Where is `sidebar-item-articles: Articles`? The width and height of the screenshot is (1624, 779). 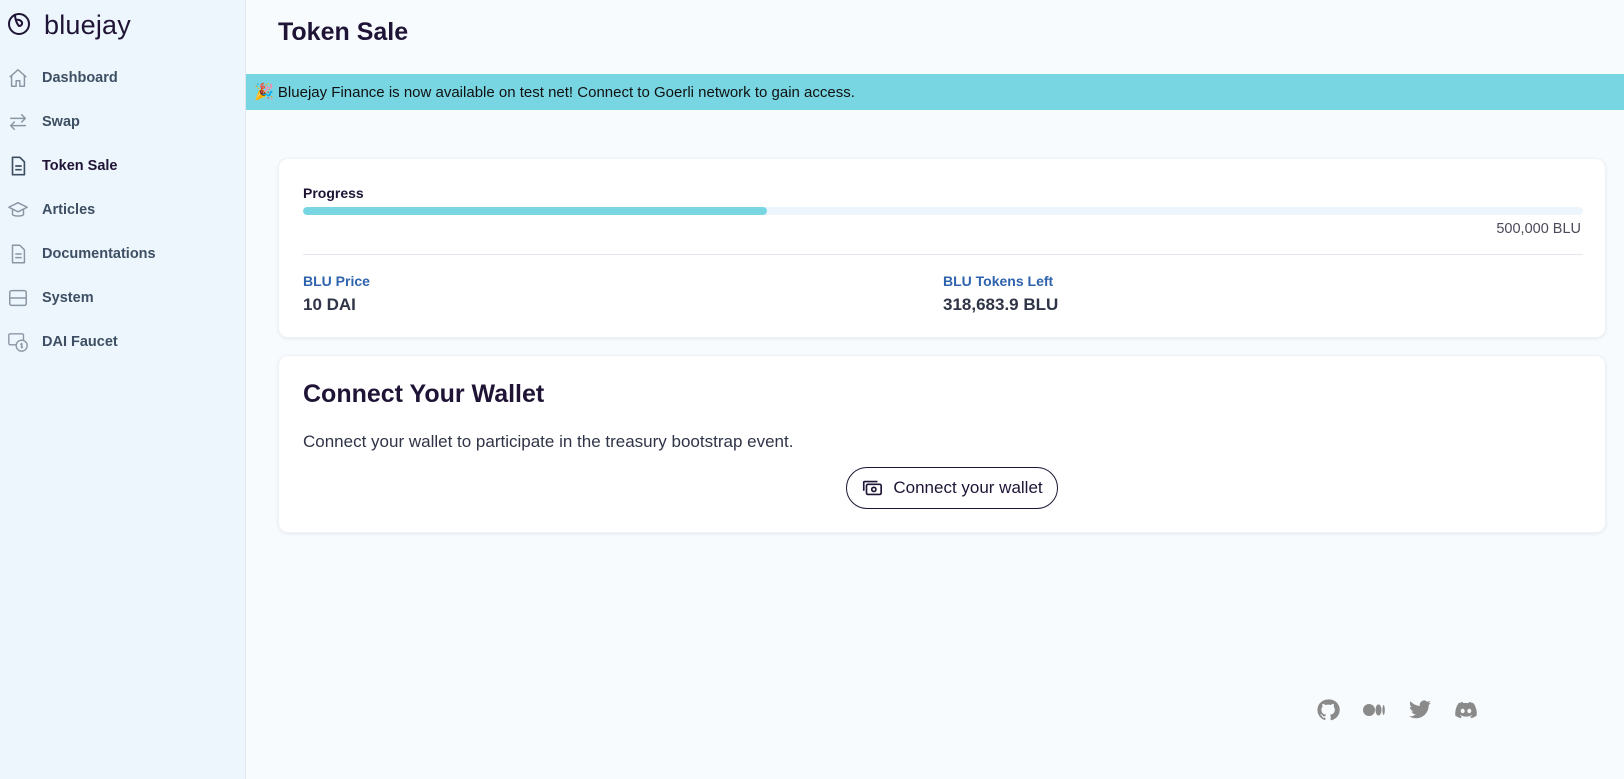 sidebar-item-articles: Articles is located at coordinates (123, 210).